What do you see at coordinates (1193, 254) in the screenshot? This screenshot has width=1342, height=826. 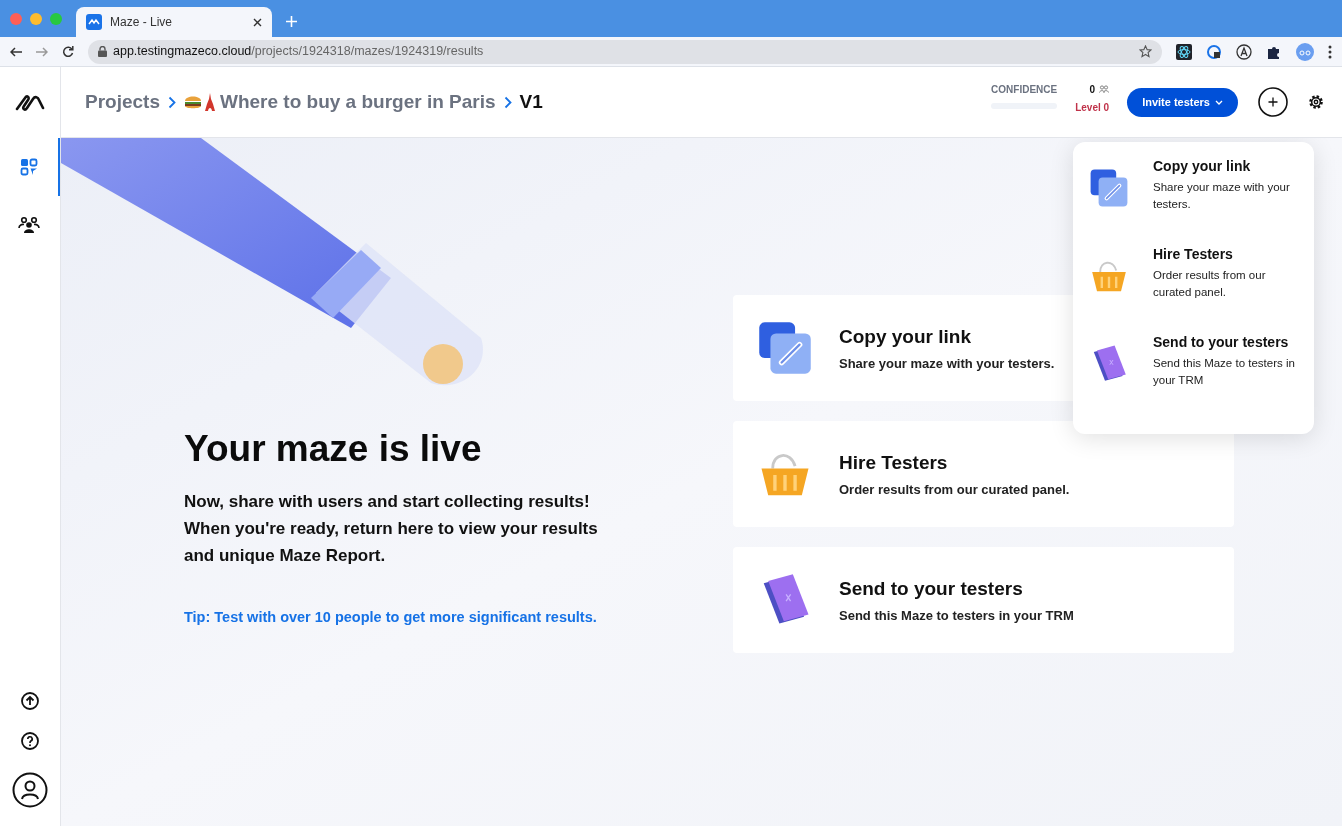 I see `menu-item-title: Hire Testers` at bounding box center [1193, 254].